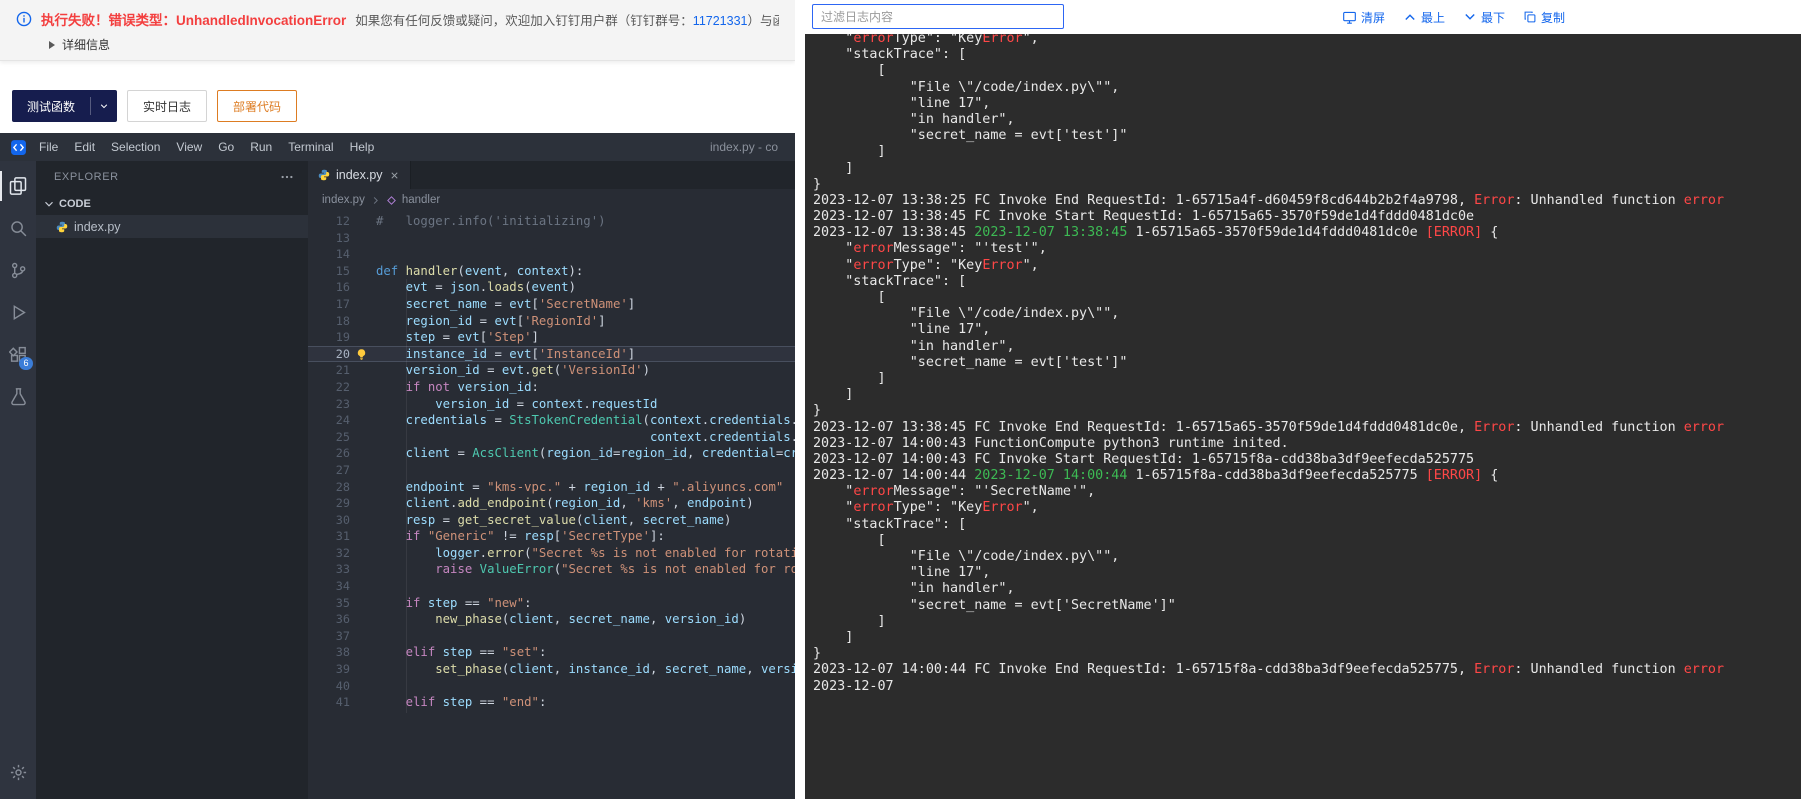 Image resolution: width=1801 pixels, height=799 pixels. What do you see at coordinates (551, 686) in the screenshot?
I see `code-line-40: 40` at bounding box center [551, 686].